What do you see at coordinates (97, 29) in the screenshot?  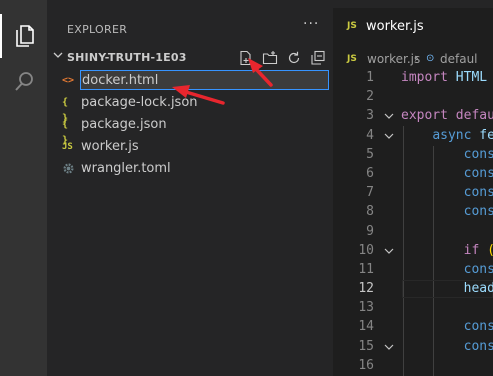 I see `explorer-title: EXPLORER` at bounding box center [97, 29].